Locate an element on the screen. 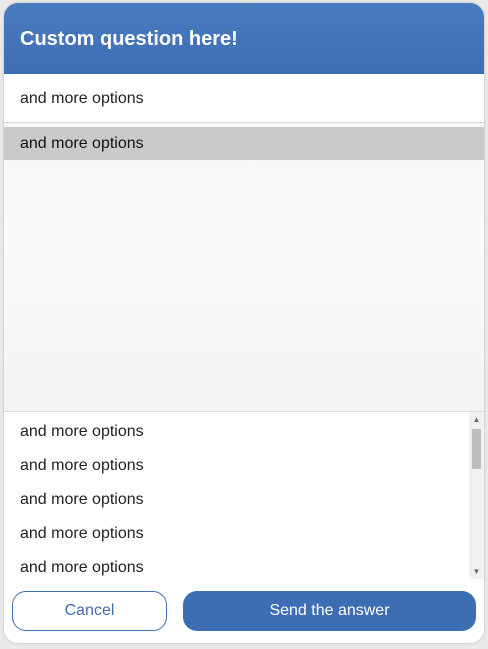 The image size is (488, 649). scrollbar-thumb is located at coordinates (476, 449).